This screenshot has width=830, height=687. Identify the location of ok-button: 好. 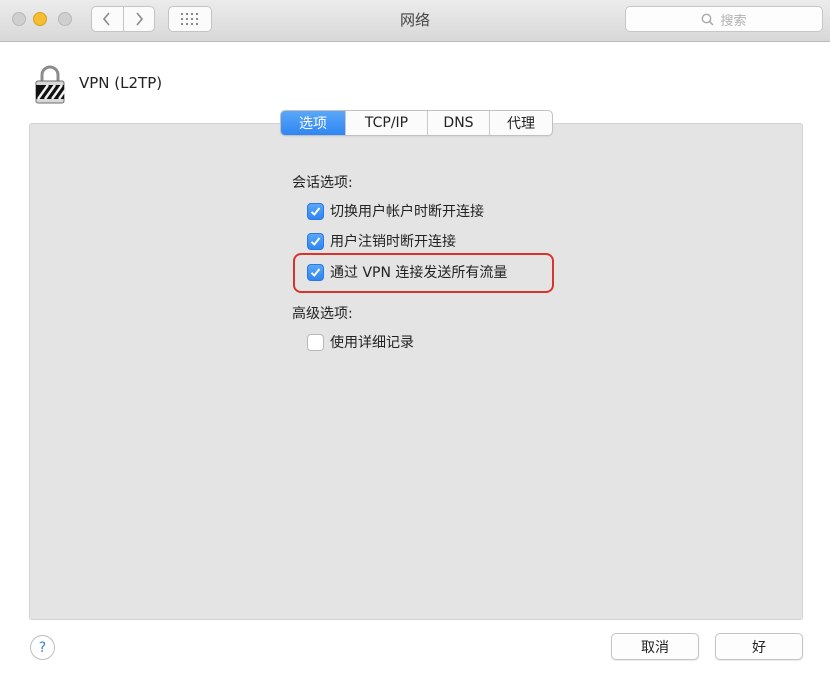
(759, 646).